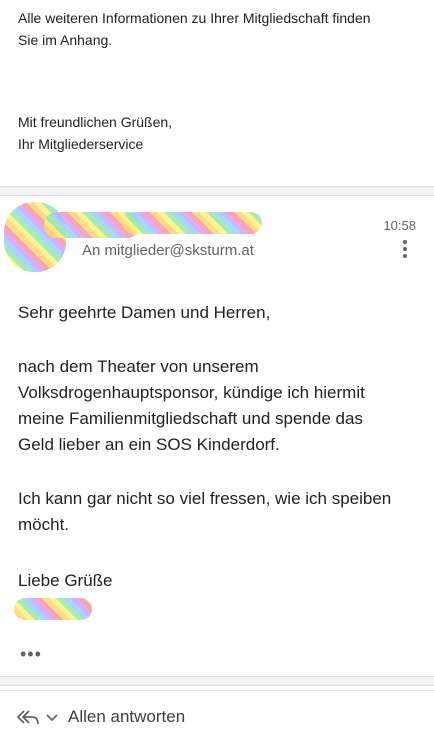 The width and height of the screenshot is (434, 751). I want to click on previous-message-line: Sie im Anhang., so click(65, 40).